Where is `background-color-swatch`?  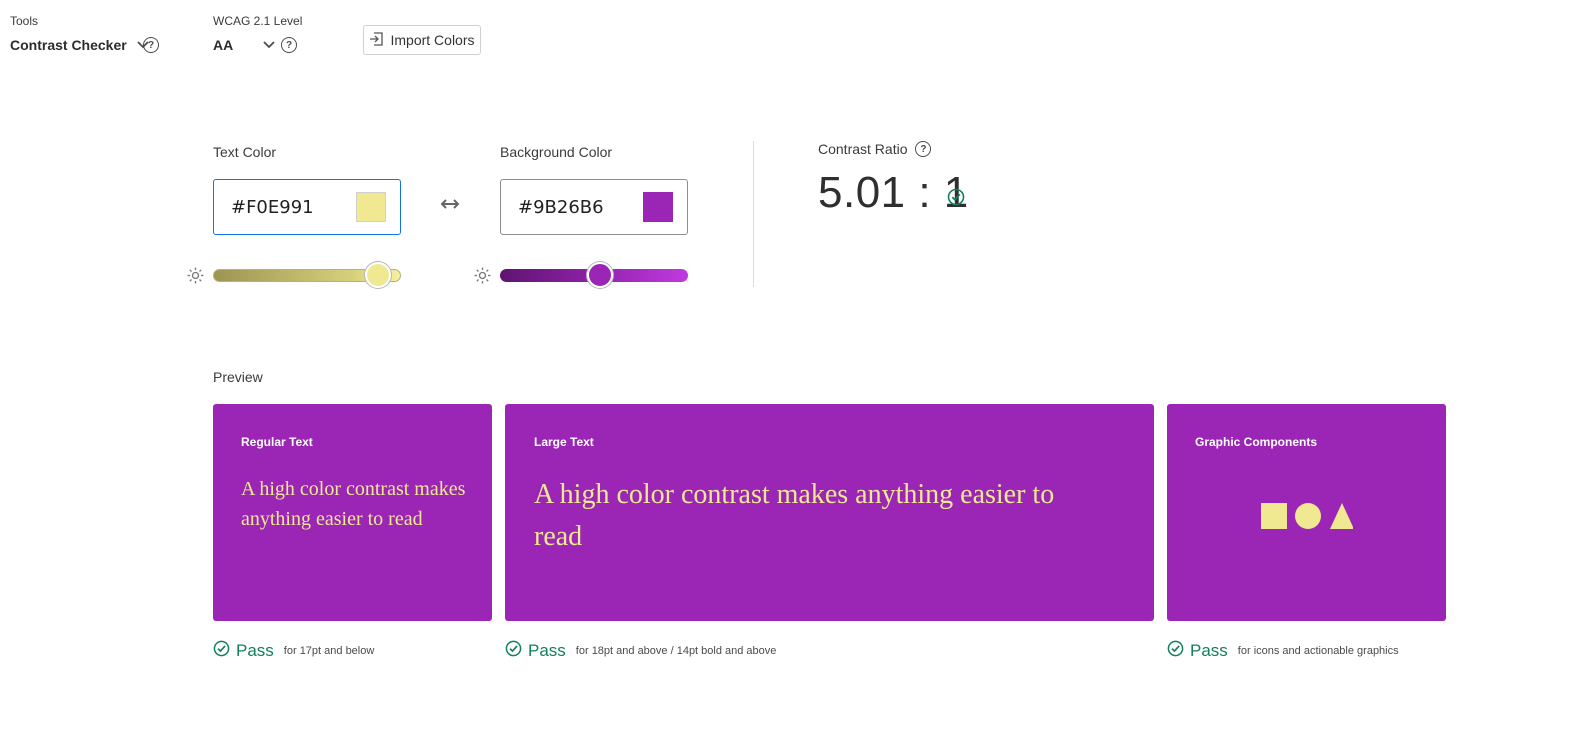
background-color-swatch is located at coordinates (658, 207).